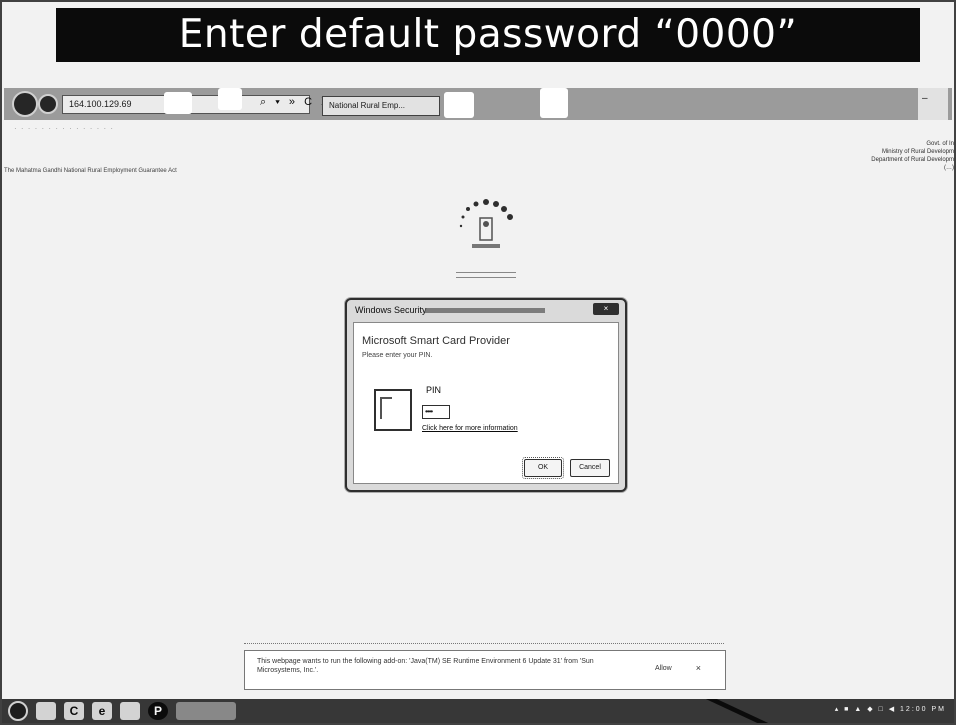 The height and width of the screenshot is (725, 956). What do you see at coordinates (25, 104) in the screenshot?
I see `back-button` at bounding box center [25, 104].